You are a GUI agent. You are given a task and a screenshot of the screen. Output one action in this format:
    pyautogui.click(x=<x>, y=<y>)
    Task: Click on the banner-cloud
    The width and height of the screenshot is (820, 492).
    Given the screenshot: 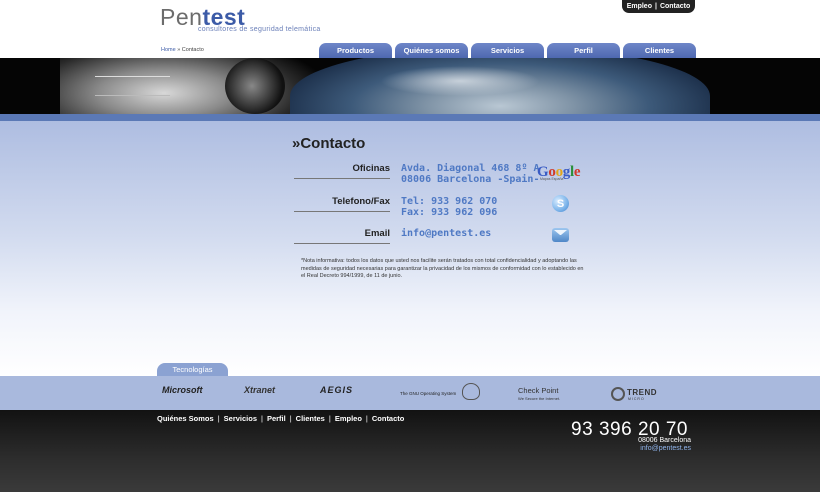 What is the action you would take?
    pyautogui.click(x=460, y=81)
    